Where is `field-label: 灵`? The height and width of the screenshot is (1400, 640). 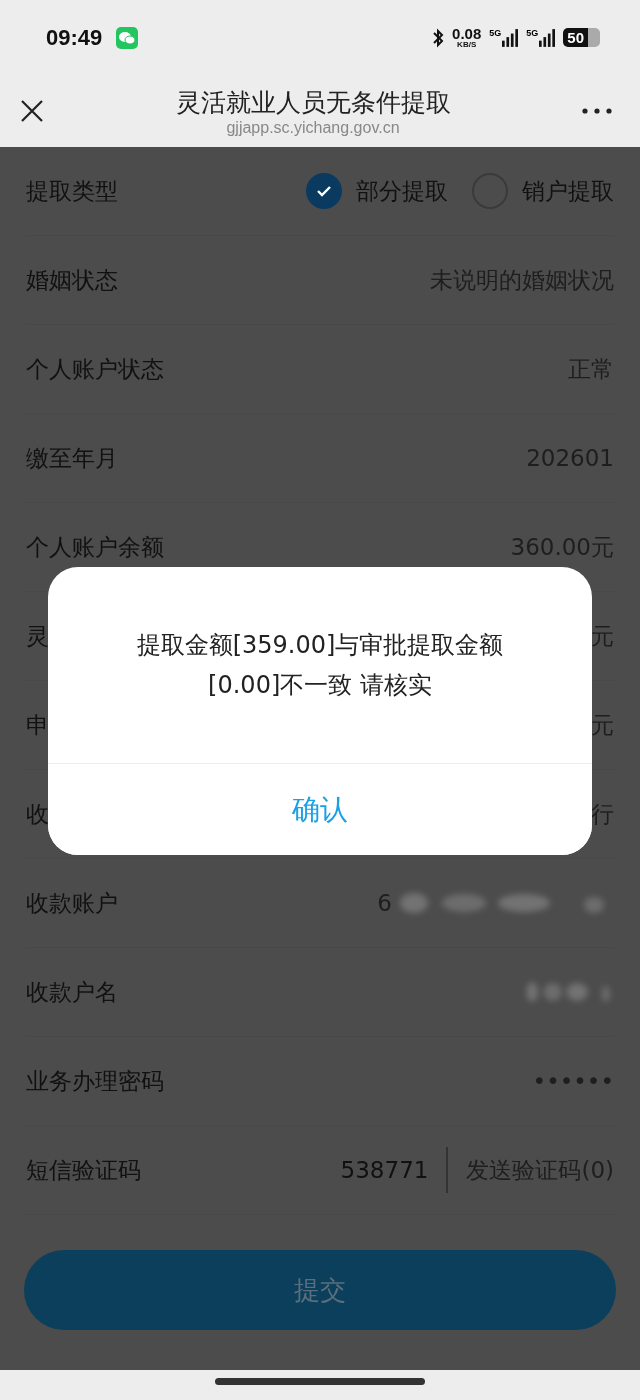 field-label: 灵 is located at coordinates (37, 636).